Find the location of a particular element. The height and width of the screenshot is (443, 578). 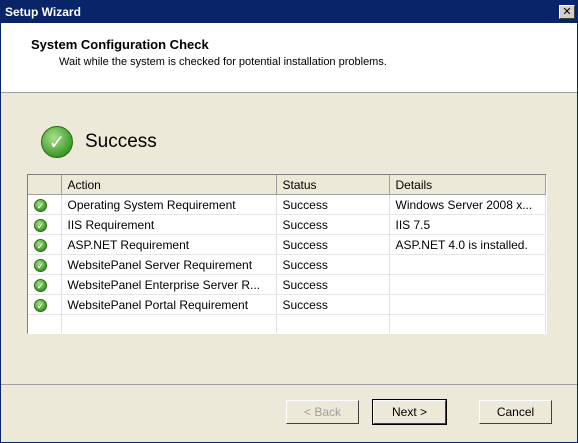

page-title: System Configuration Check is located at coordinates (120, 44).